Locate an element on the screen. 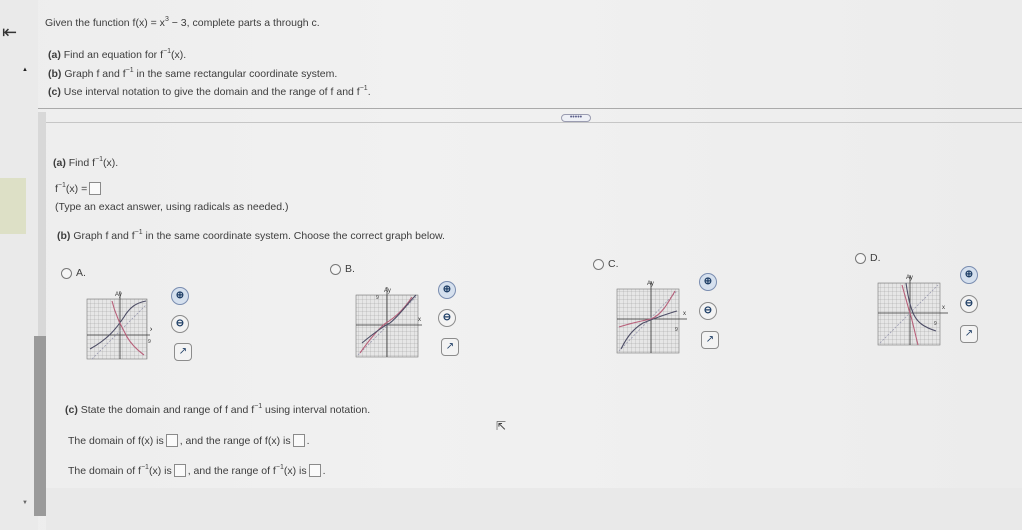 The width and height of the screenshot is (1022, 530). footer-area is located at coordinates (534, 509).